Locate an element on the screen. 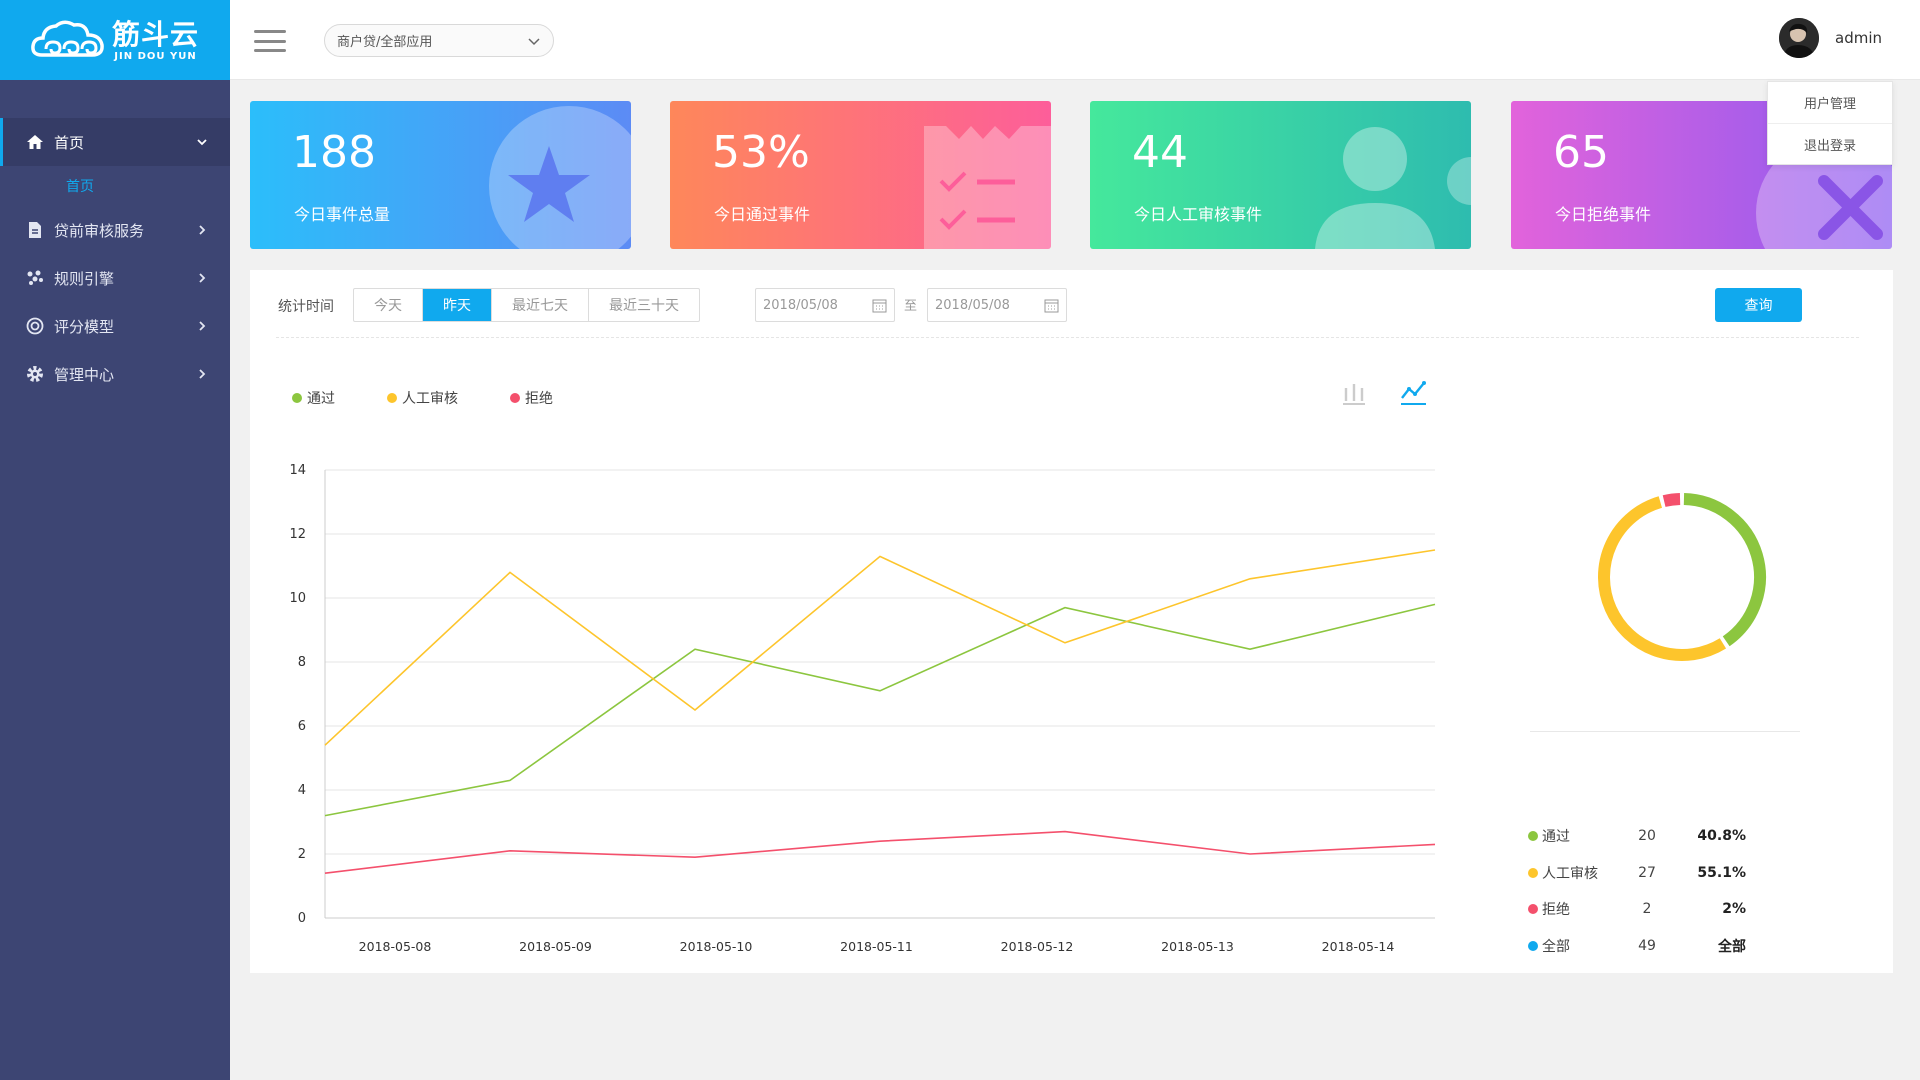  user-dropdown: 用户管理 退出登录 is located at coordinates (1830, 123).